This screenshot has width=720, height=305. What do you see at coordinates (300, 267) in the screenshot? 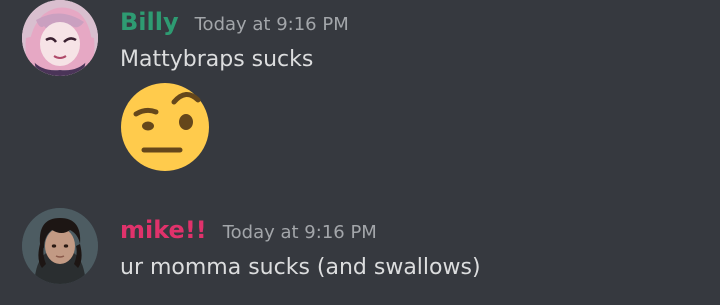
I see `message-text: ur momma sucks (and swallows)` at bounding box center [300, 267].